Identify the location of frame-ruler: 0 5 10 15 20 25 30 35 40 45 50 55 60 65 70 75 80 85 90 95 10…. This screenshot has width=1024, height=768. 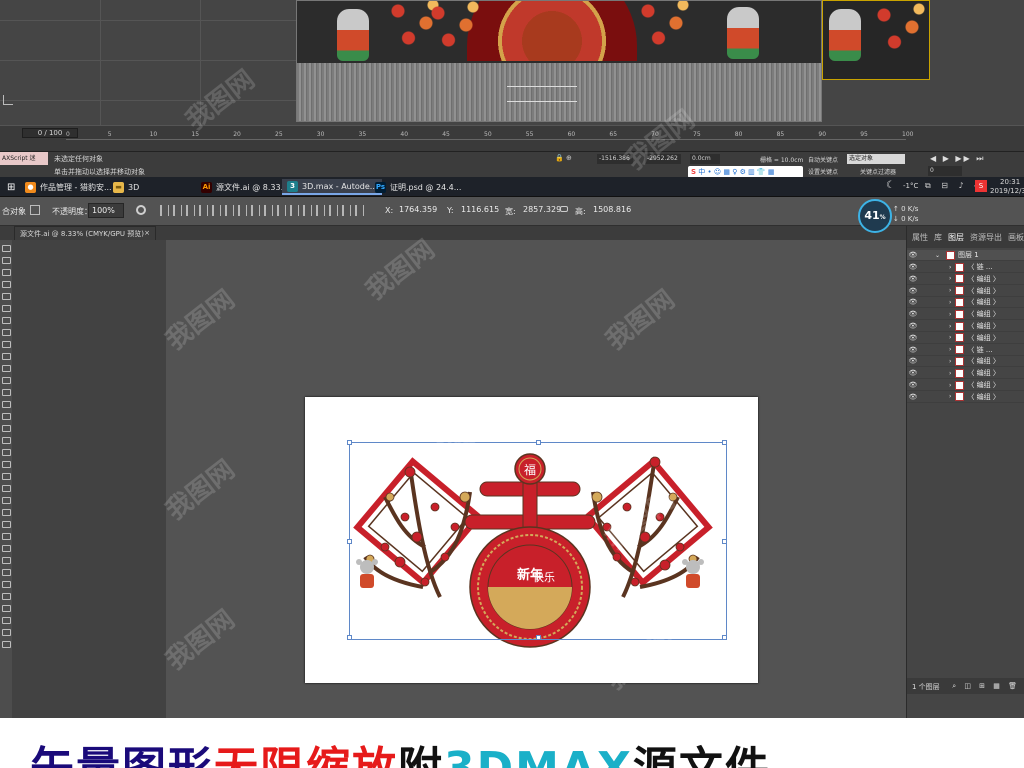
(489, 141).